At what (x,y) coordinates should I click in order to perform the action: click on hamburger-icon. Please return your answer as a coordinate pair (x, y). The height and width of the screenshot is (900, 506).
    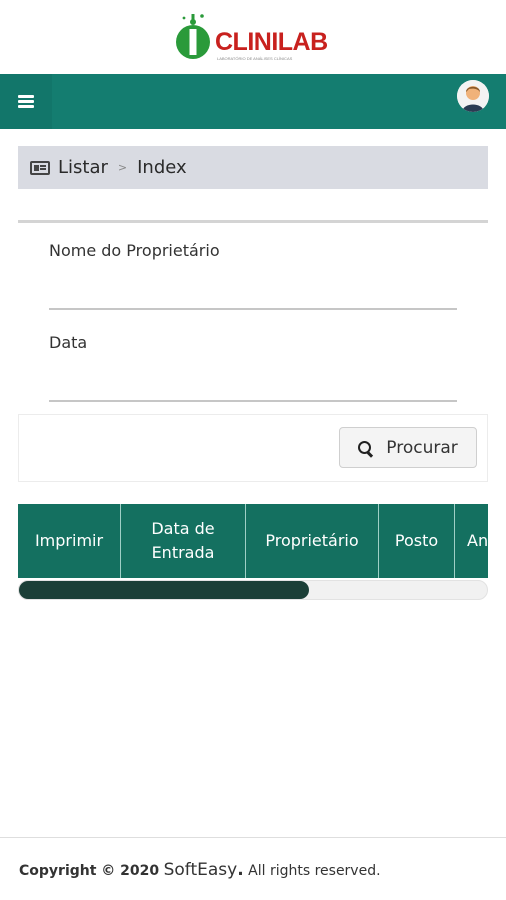
    Looking at the image, I should click on (26, 101).